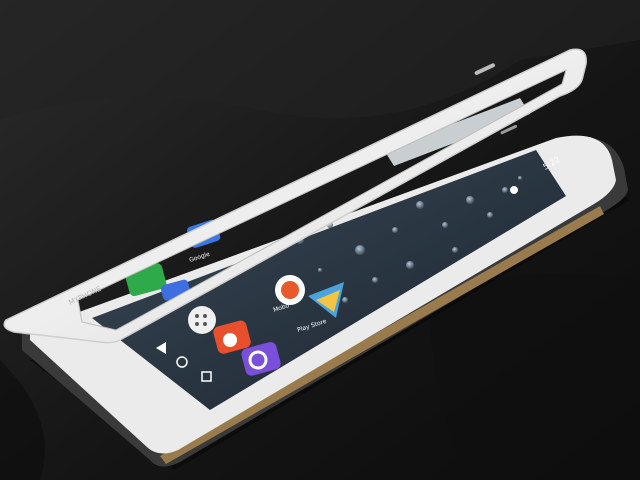 The width and height of the screenshot is (640, 480). I want to click on app-drawer-button, so click(202, 320).